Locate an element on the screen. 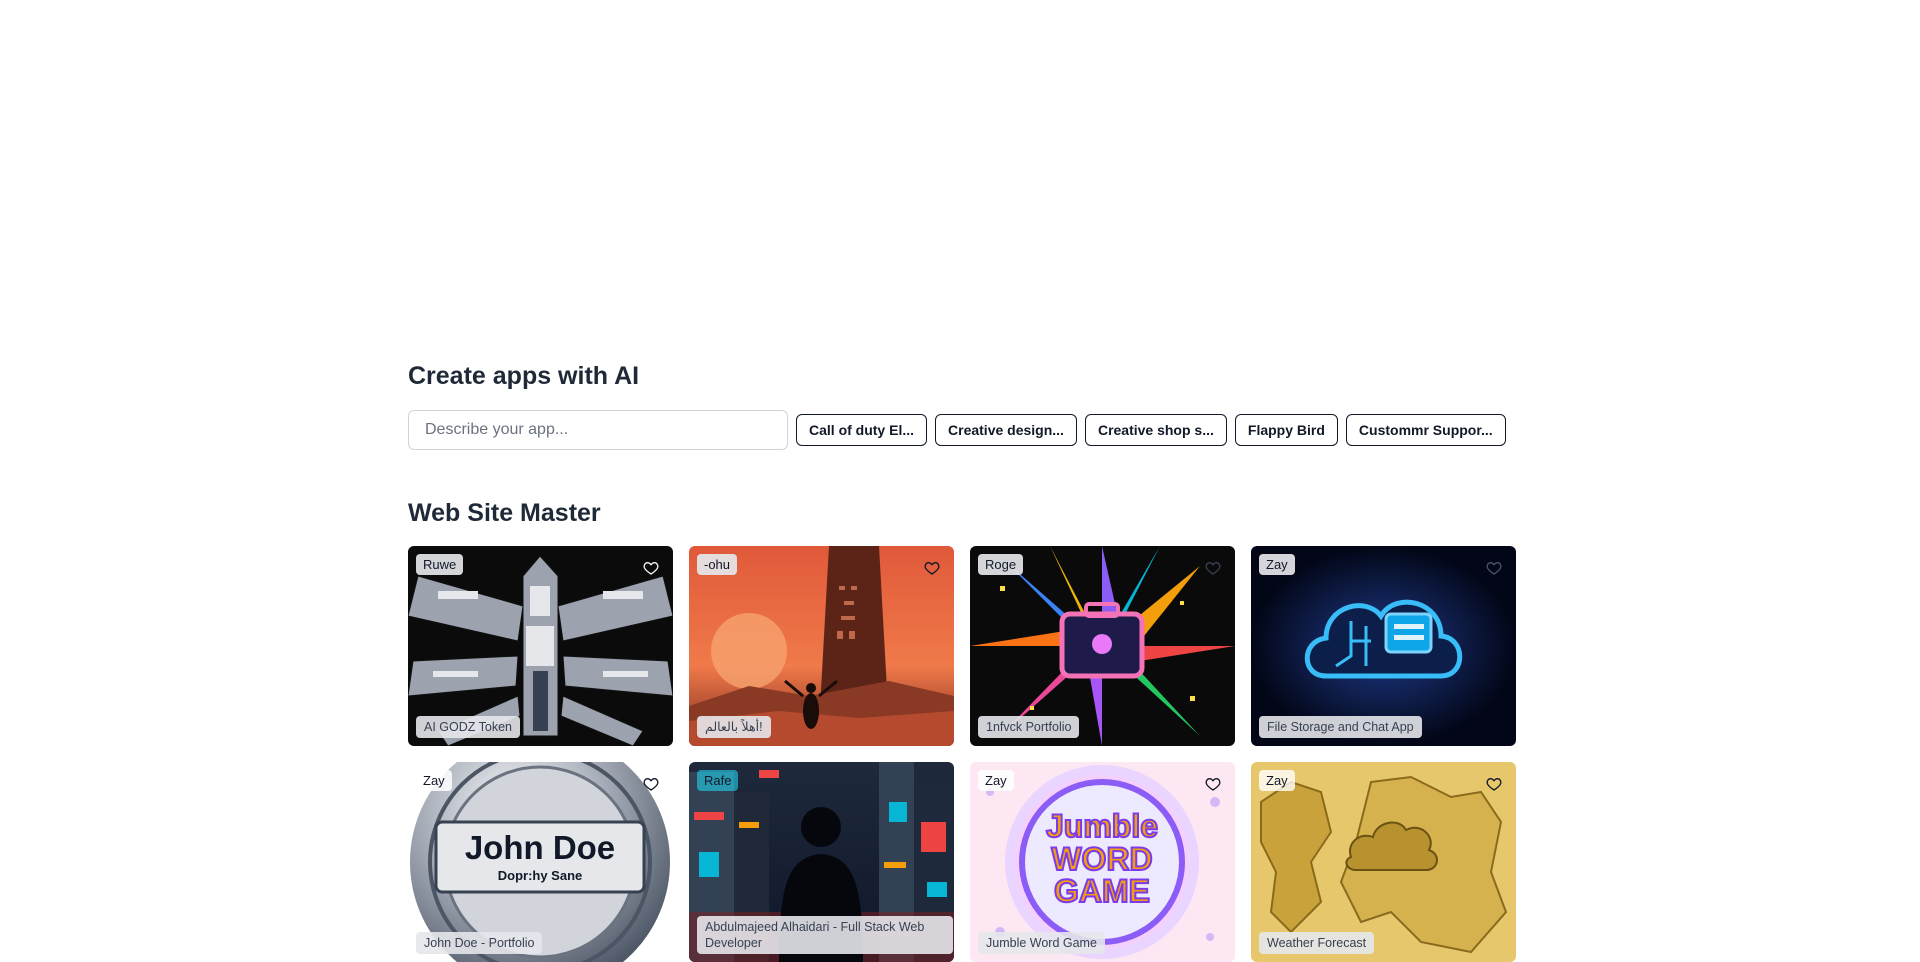 Image resolution: width=1920 pixels, height=962 pixels. card-art-game: GAME is located at coordinates (1102, 891).